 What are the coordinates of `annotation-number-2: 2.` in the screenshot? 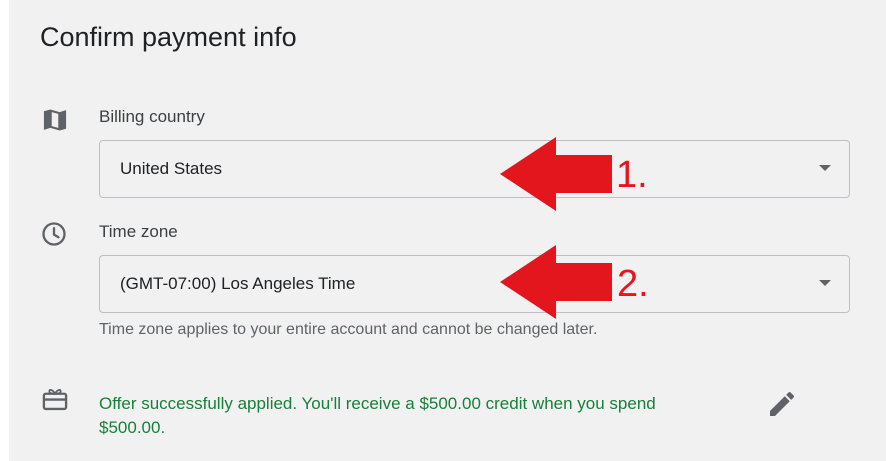 It's located at (633, 284).